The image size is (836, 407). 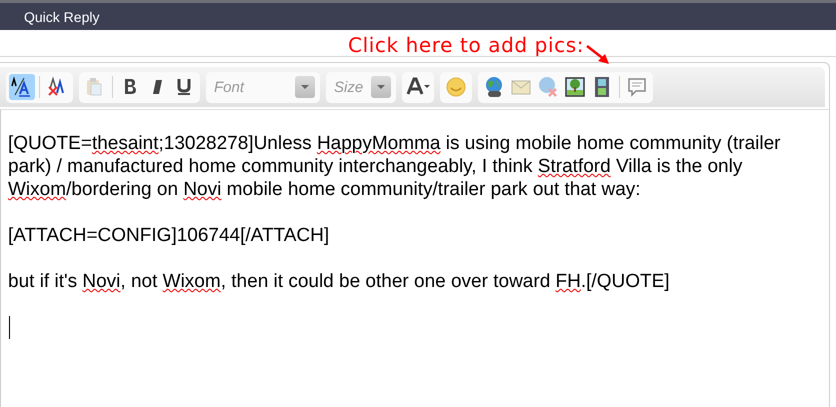 I want to click on text-paragraph: [ATTACH=CONFIG]106744[/ATTACH], so click(x=169, y=235).